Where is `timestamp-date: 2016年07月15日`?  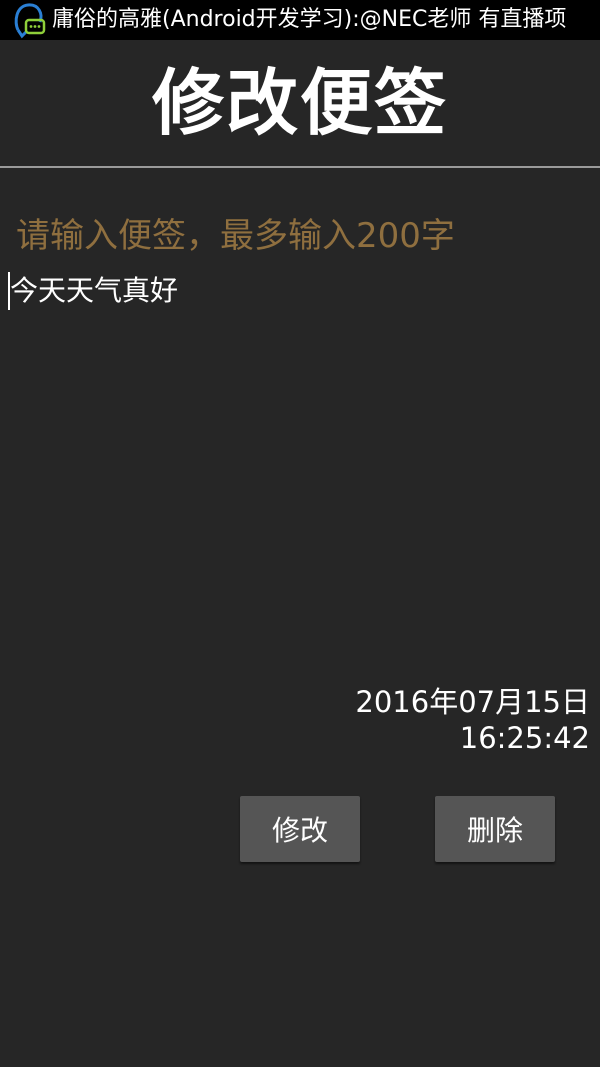 timestamp-date: 2016年07月15日 is located at coordinates (472, 702).